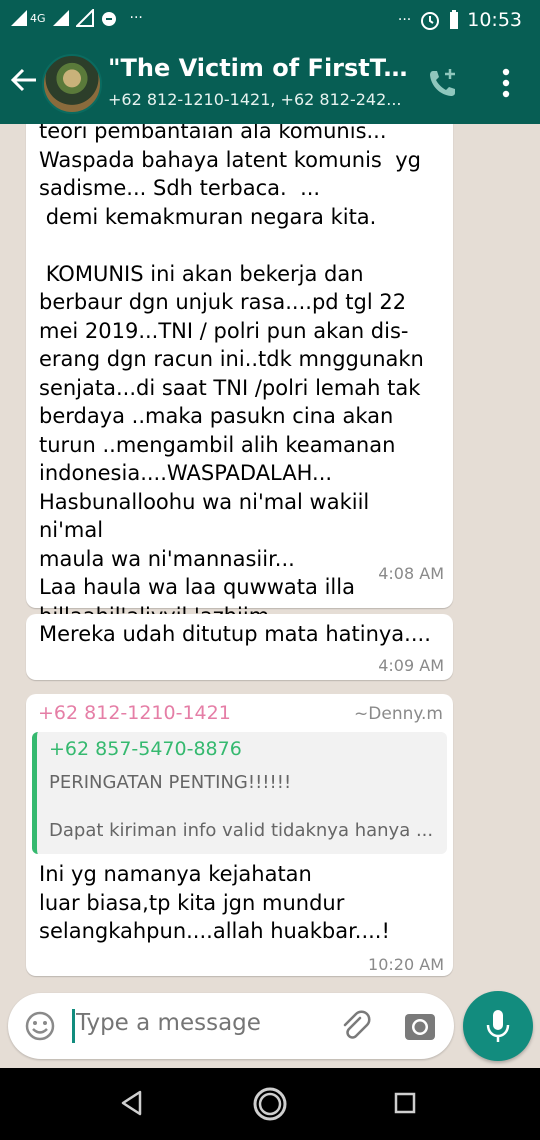 This screenshot has height=1140, width=540. I want to click on battery-icon, so click(454, 19).